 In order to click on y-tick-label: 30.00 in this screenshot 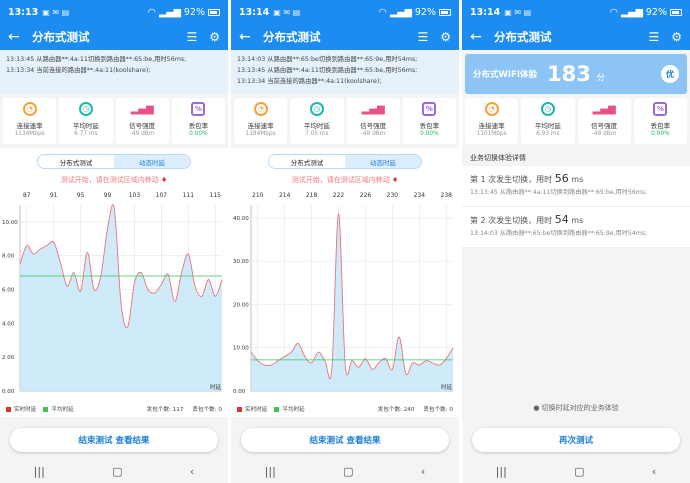, I will do `click(241, 262)`.